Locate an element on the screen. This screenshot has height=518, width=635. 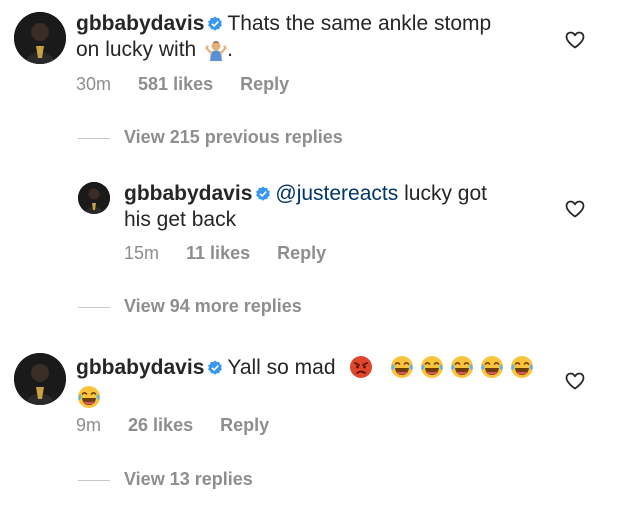
comment-body-line2: on lucky with is located at coordinates (136, 49).